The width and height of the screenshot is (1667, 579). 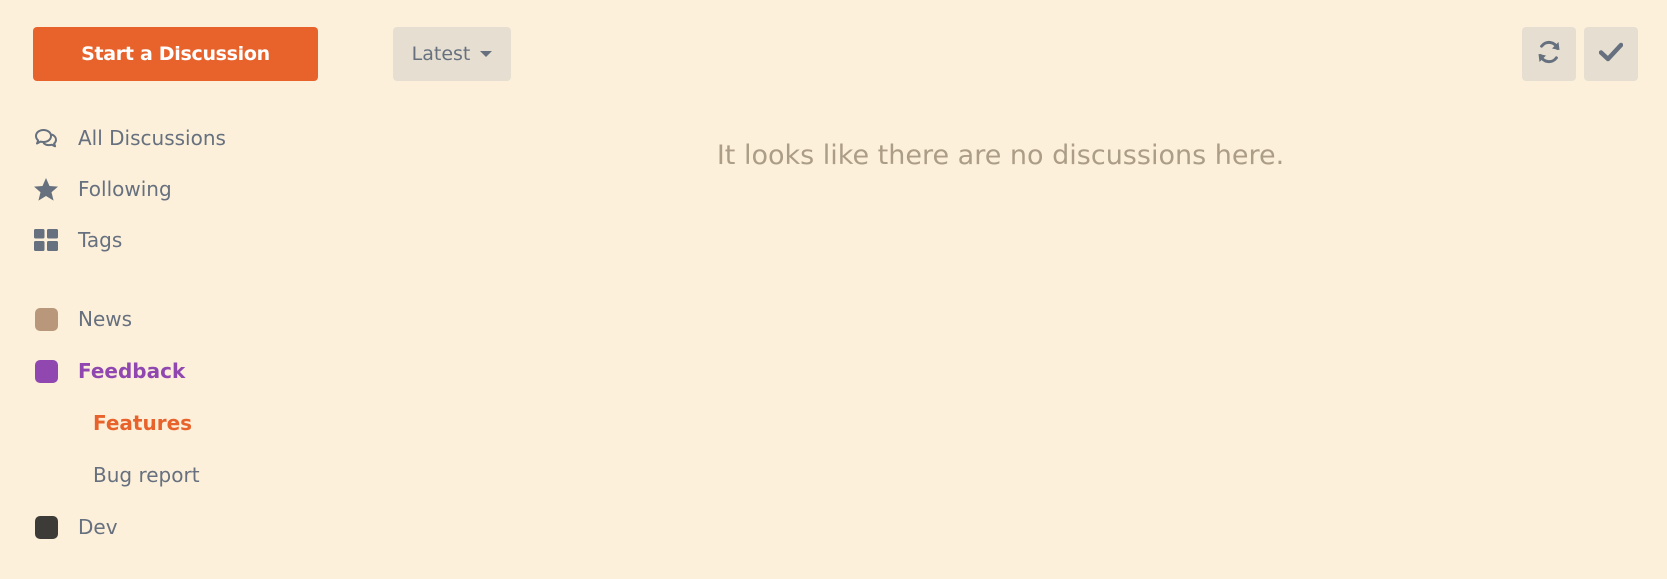 I want to click on check-icon, so click(x=1611, y=54).